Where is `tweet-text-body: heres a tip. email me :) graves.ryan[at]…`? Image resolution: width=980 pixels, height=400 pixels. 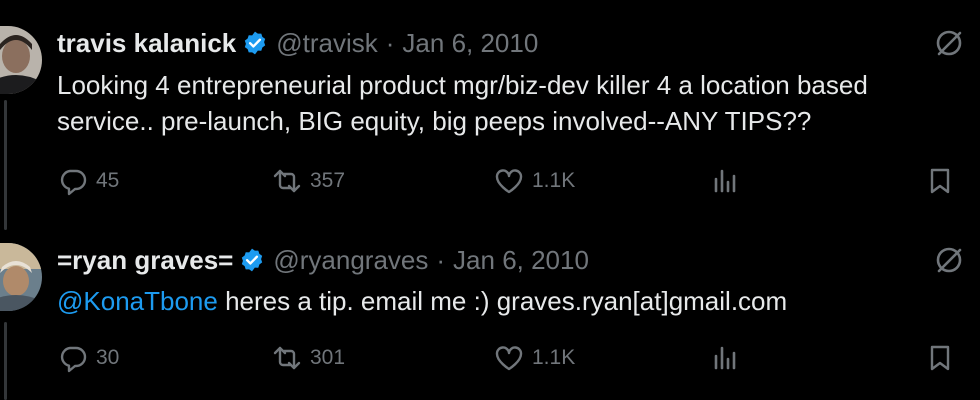 tweet-text-body: heres a tip. email me :) graves.ryan[at]… is located at coordinates (502, 301).